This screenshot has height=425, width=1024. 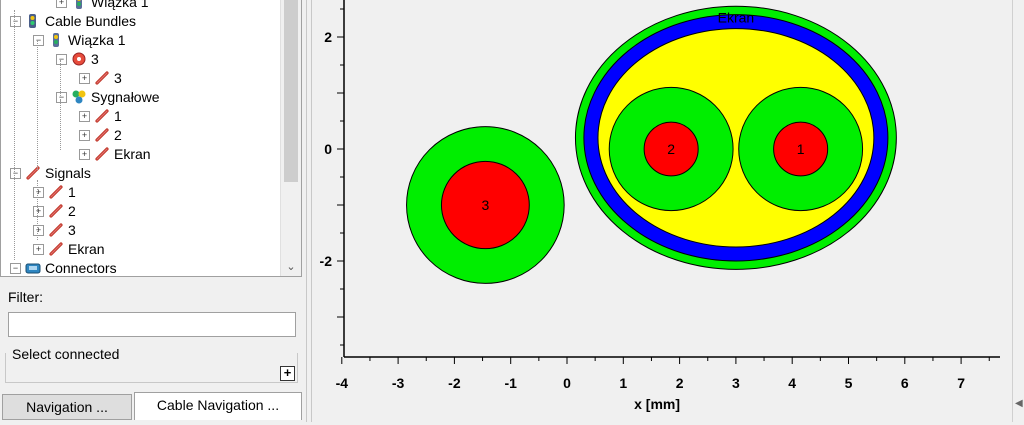 What do you see at coordinates (849, 383) in the screenshot?
I see `x-tick-label: 5` at bounding box center [849, 383].